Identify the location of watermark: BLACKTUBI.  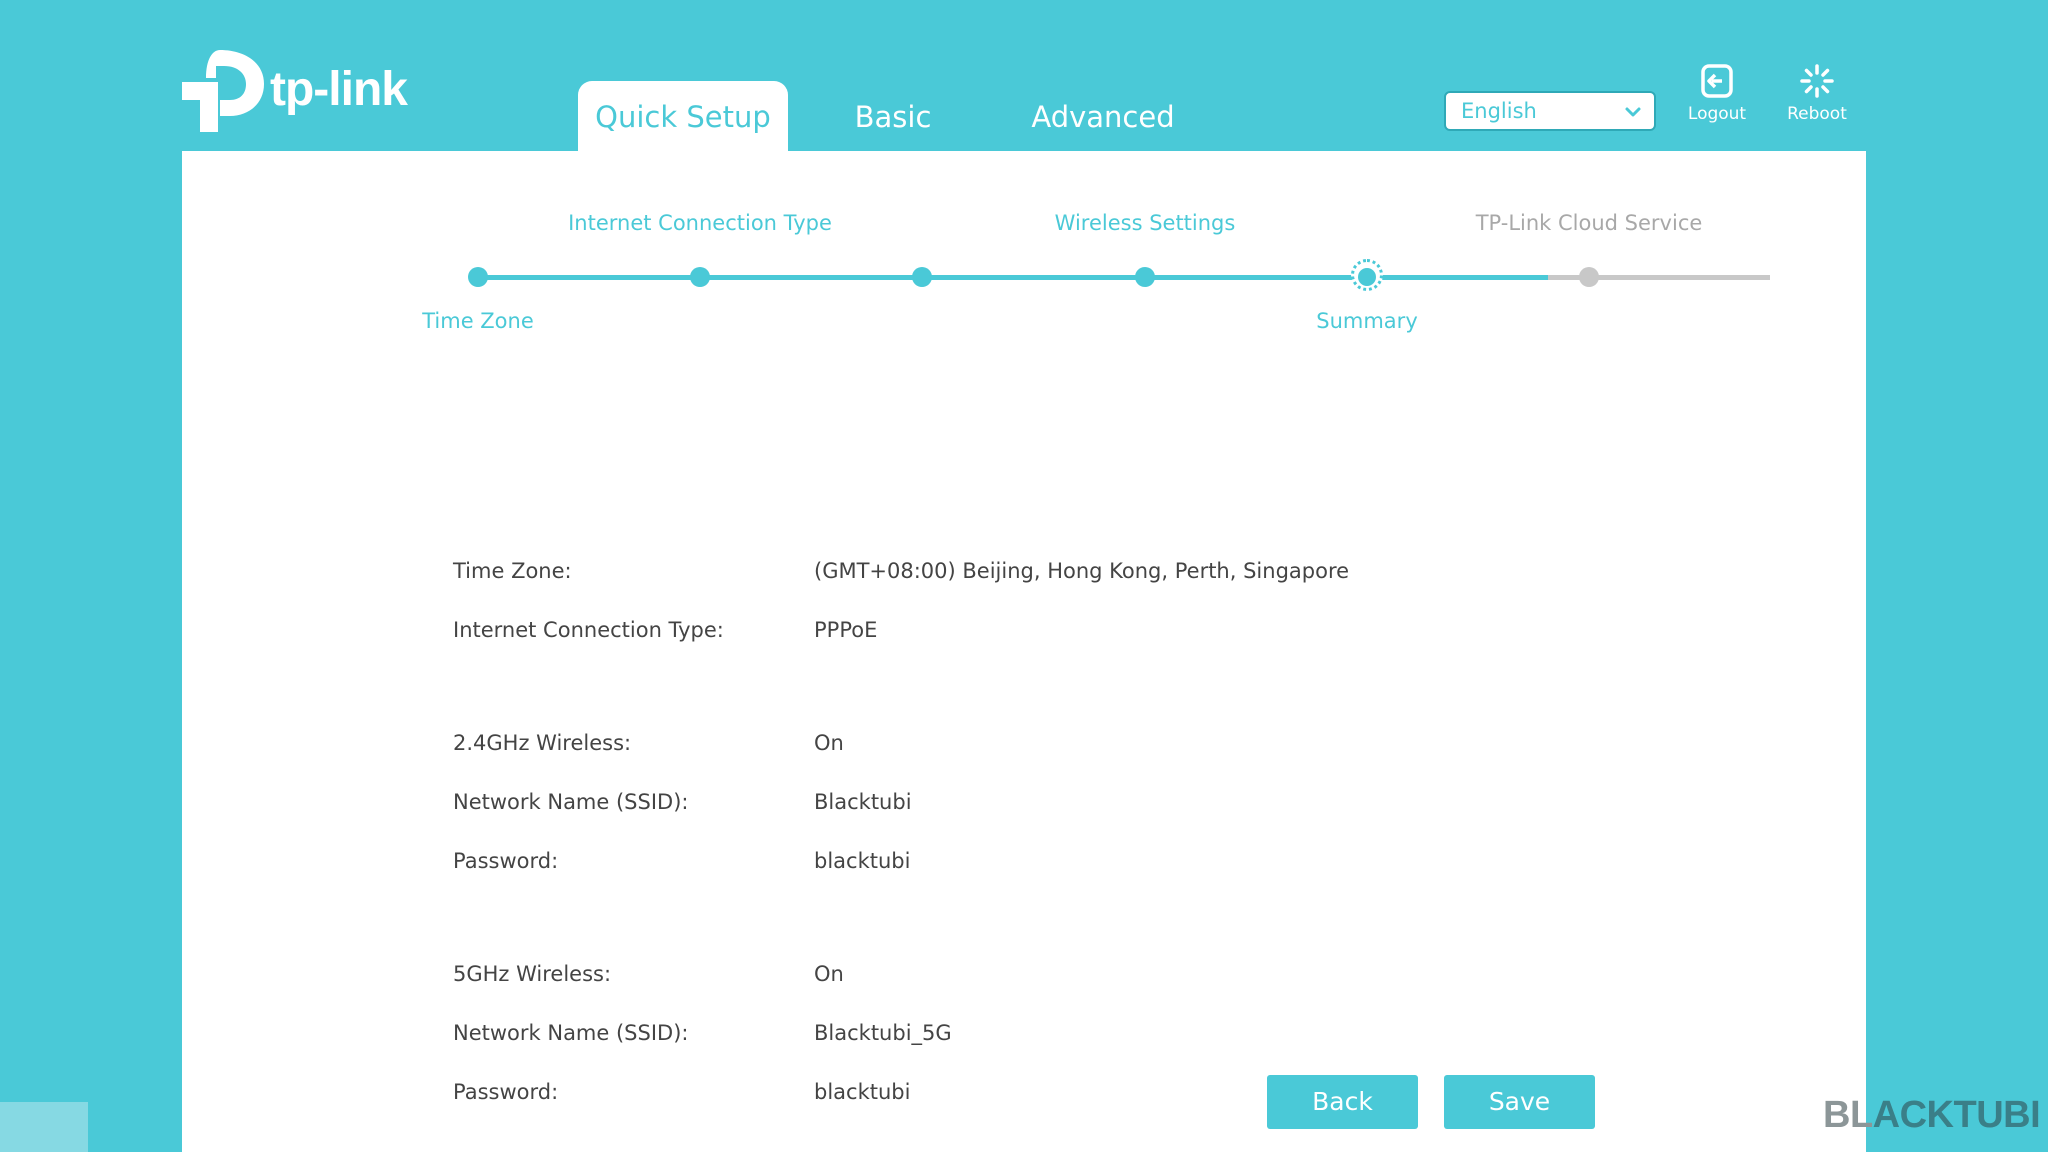
(1932, 1115).